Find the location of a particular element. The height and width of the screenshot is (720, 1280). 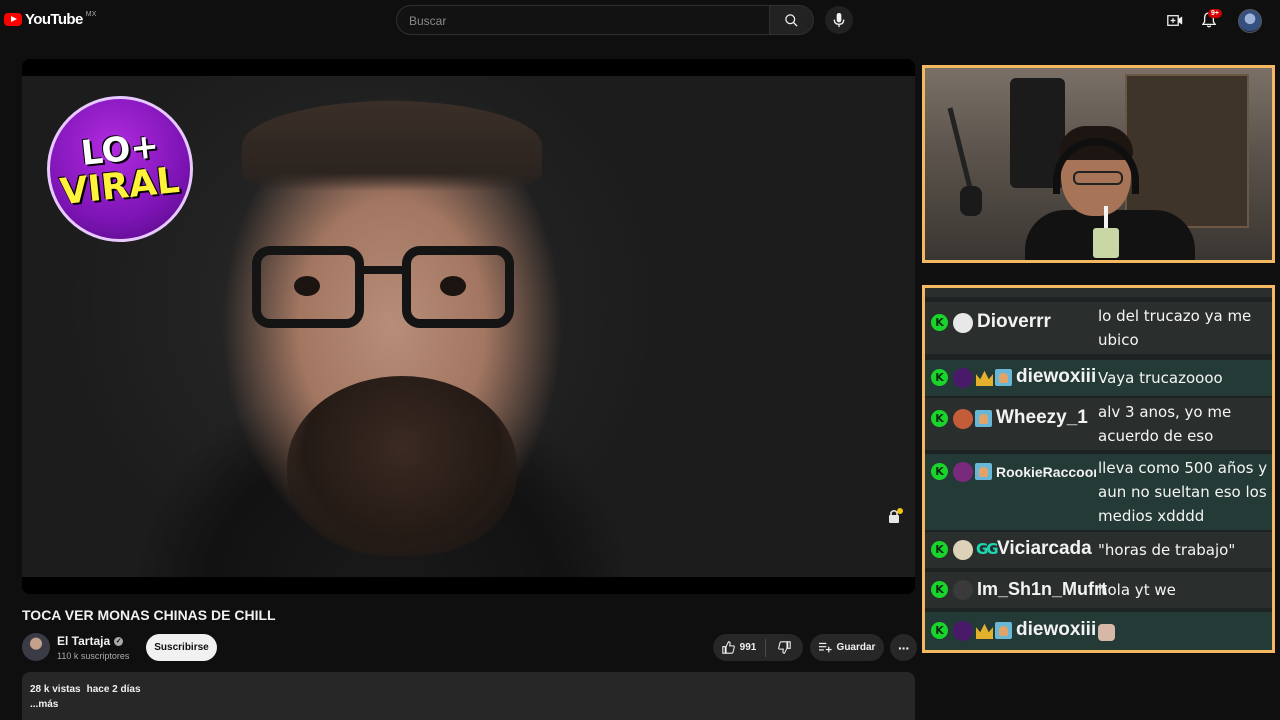

thumbs-up-icon is located at coordinates (728, 647).